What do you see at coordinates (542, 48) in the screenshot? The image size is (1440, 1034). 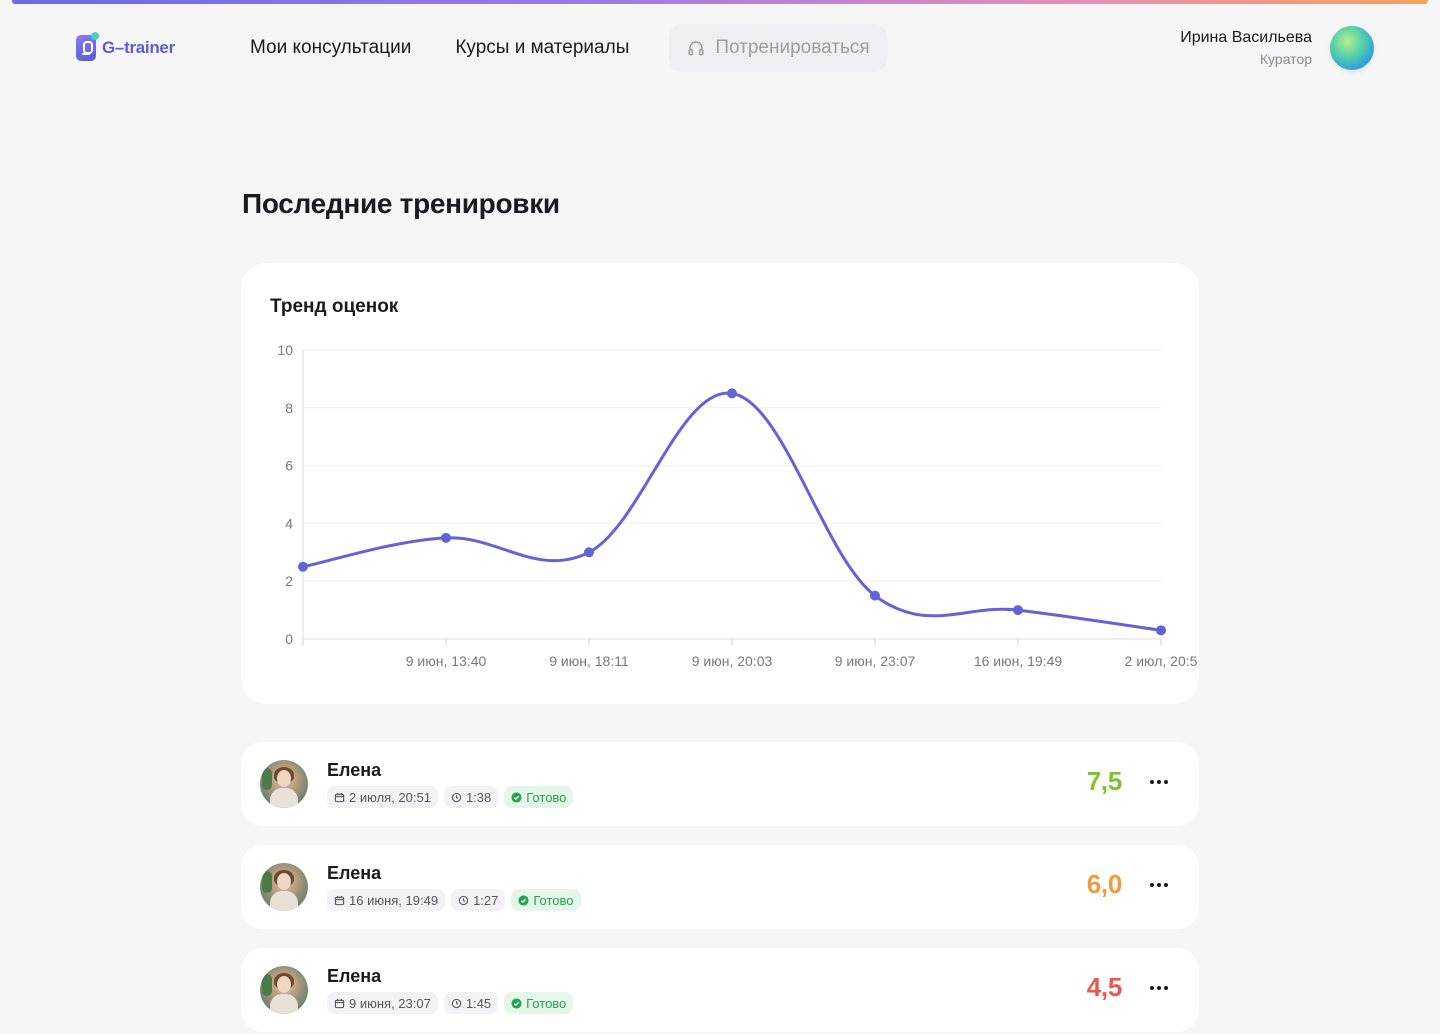 I see `nav-item-courses: Курсы и материалы` at bounding box center [542, 48].